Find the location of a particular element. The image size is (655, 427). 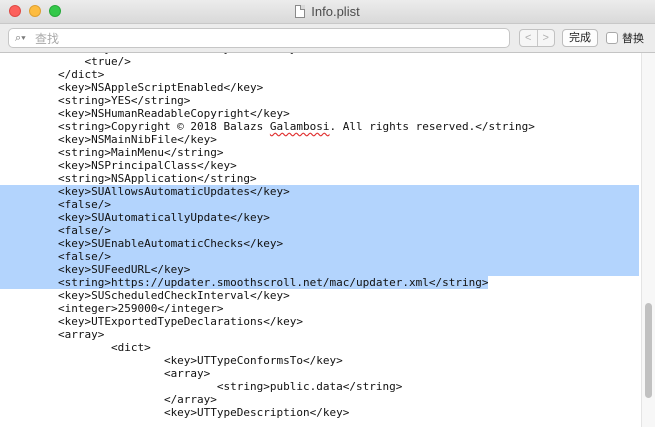

replace-toggle: 替换 is located at coordinates (625, 38).